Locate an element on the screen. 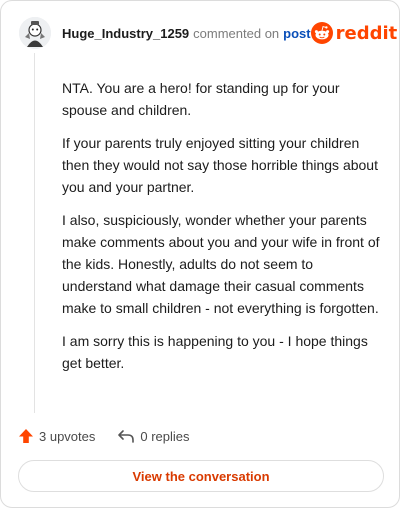 The height and width of the screenshot is (508, 400). post-link: post is located at coordinates (296, 33).